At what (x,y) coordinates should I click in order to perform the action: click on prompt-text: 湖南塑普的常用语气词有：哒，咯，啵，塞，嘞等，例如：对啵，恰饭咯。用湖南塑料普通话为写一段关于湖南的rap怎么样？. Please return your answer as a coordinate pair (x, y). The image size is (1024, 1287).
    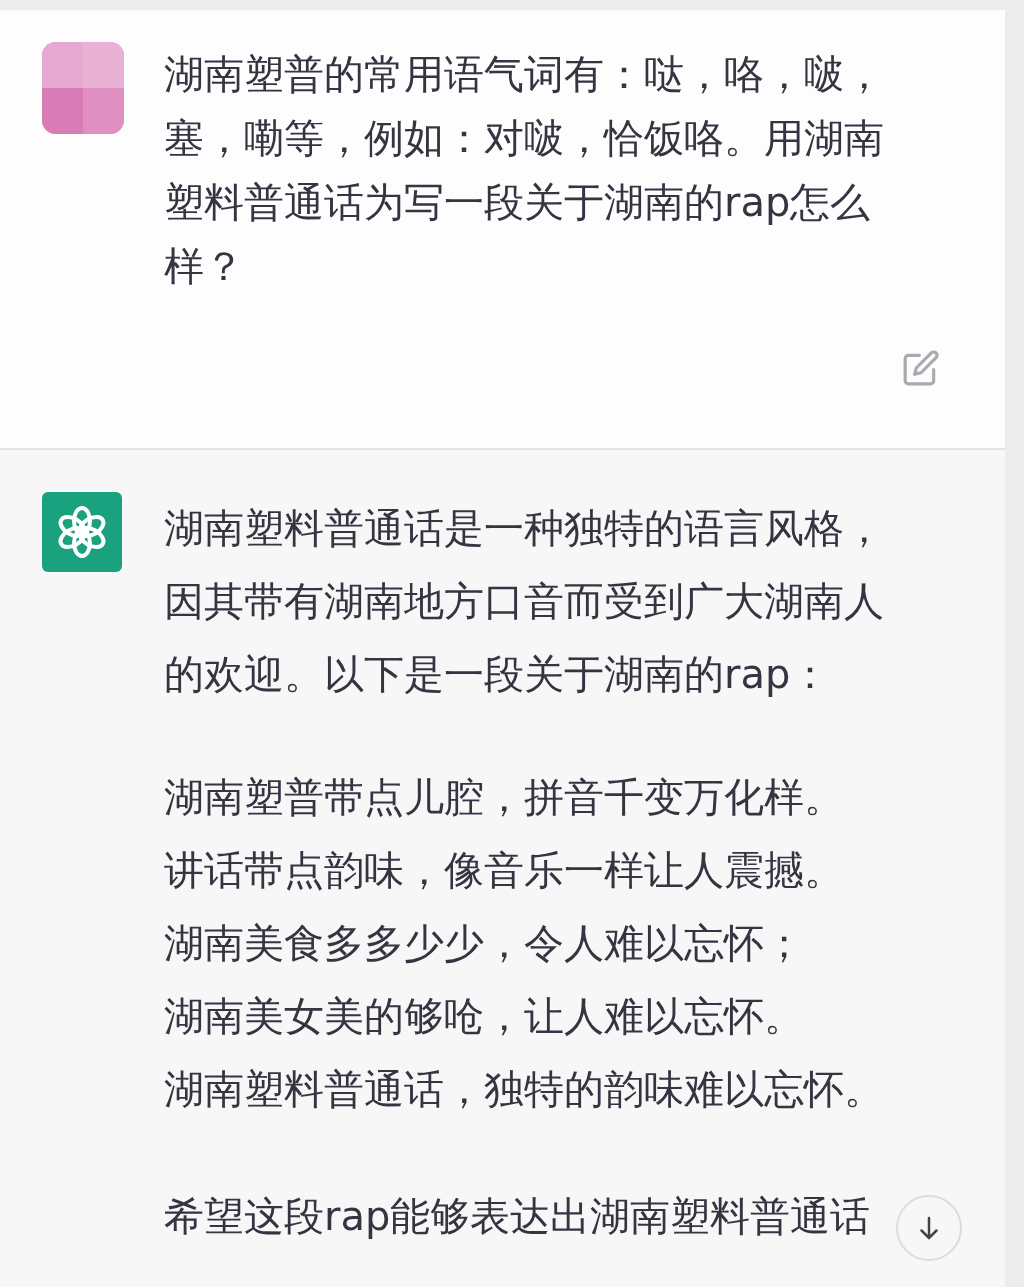
    Looking at the image, I should click on (524, 170).